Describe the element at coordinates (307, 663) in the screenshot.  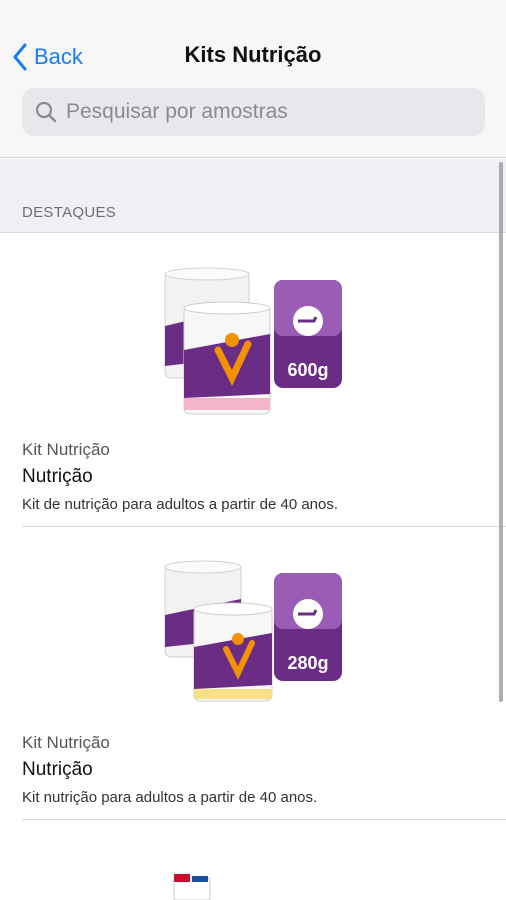
I see `weight-badge: 280g` at that location.